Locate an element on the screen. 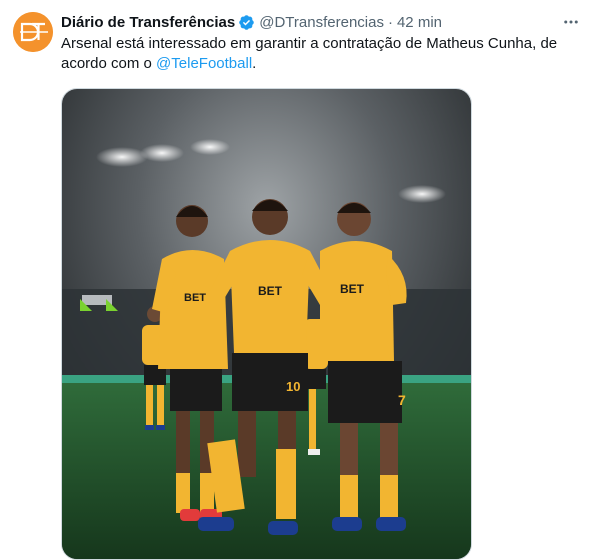  author-handle: @DTransferencias is located at coordinates (321, 22).